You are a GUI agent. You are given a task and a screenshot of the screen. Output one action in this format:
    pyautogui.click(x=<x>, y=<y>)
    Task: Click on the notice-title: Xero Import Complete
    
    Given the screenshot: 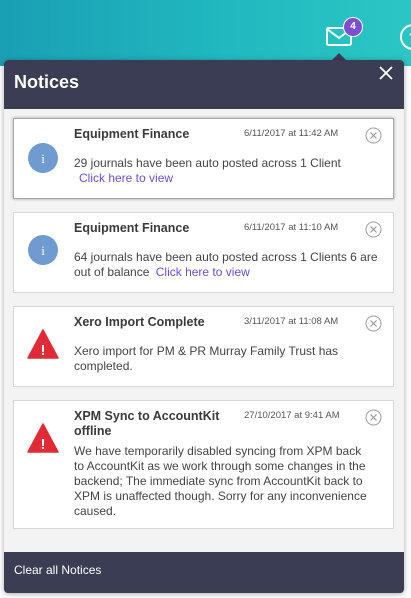 What is the action you would take?
    pyautogui.click(x=139, y=322)
    